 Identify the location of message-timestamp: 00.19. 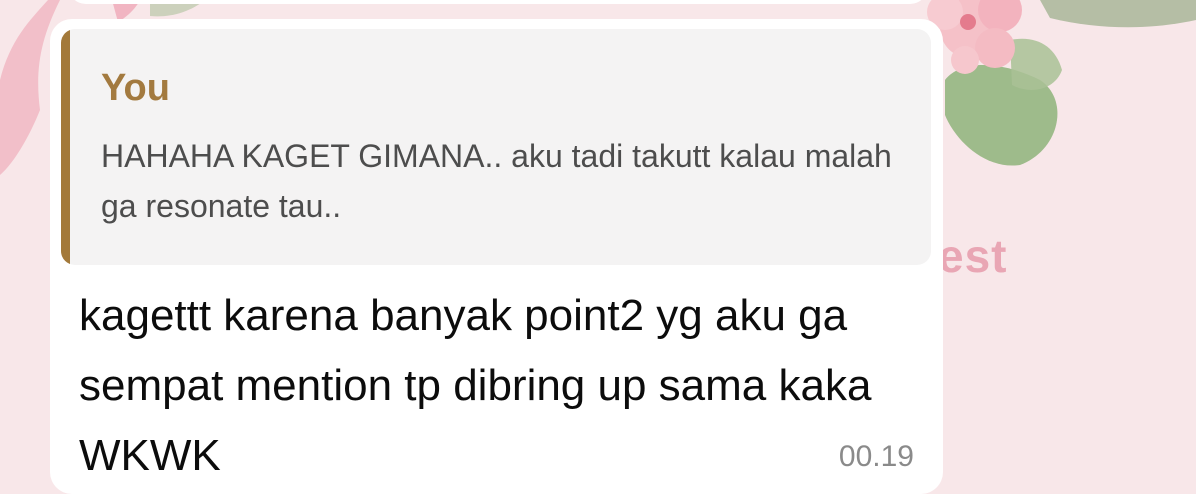
(876, 456).